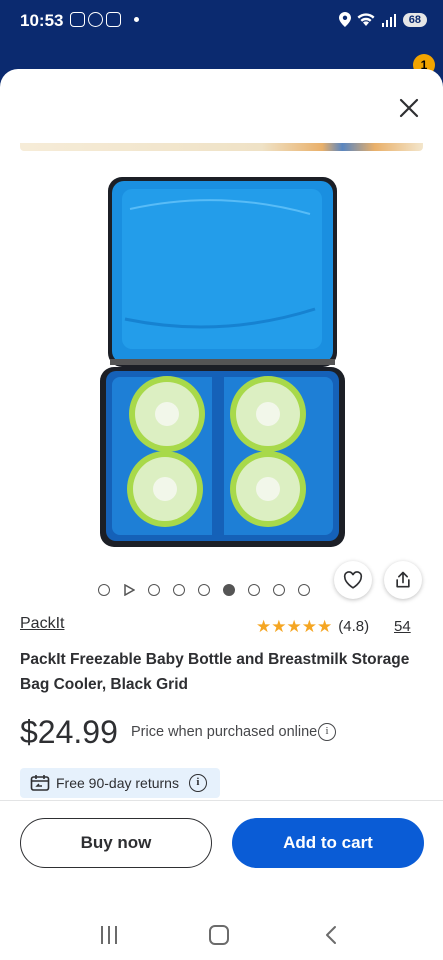 Image resolution: width=443 pixels, height=960 pixels. What do you see at coordinates (402, 626) in the screenshot?
I see `review-count-link: 54` at bounding box center [402, 626].